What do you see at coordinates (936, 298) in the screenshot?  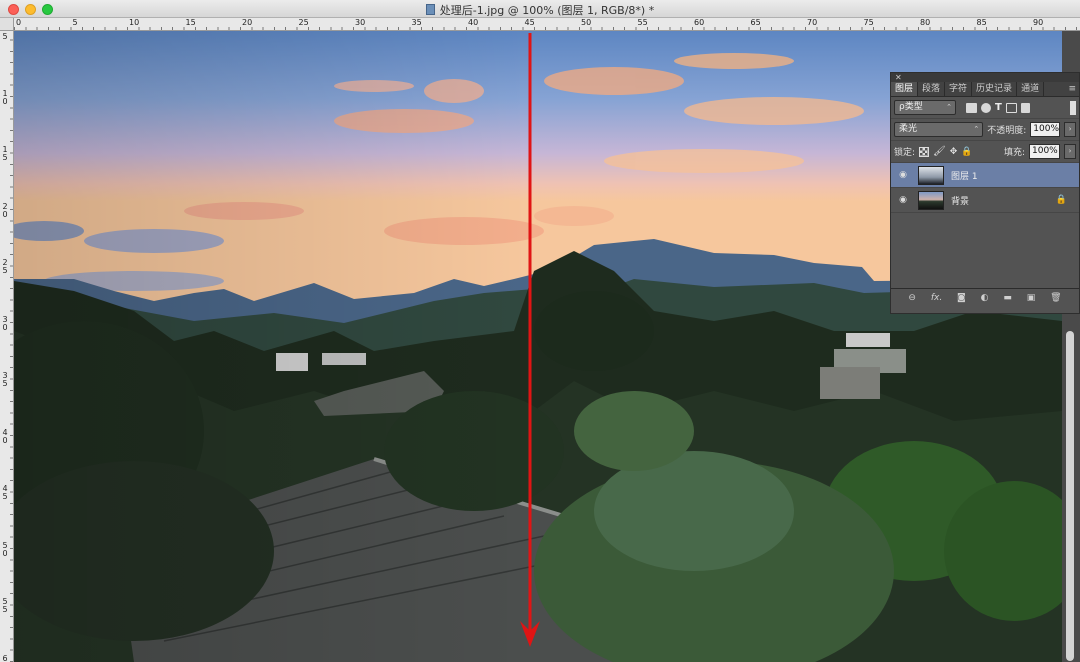 I see `layer-effects-icon: fx.` at bounding box center [936, 298].